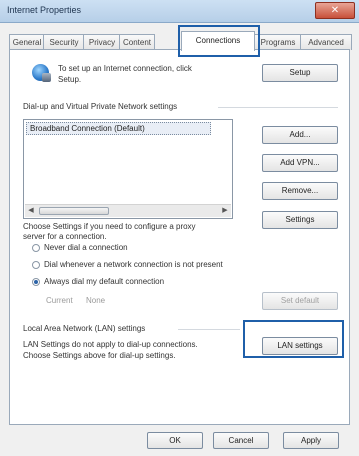 The width and height of the screenshot is (359, 456). I want to click on connections-tab-highlight, so click(219, 41).